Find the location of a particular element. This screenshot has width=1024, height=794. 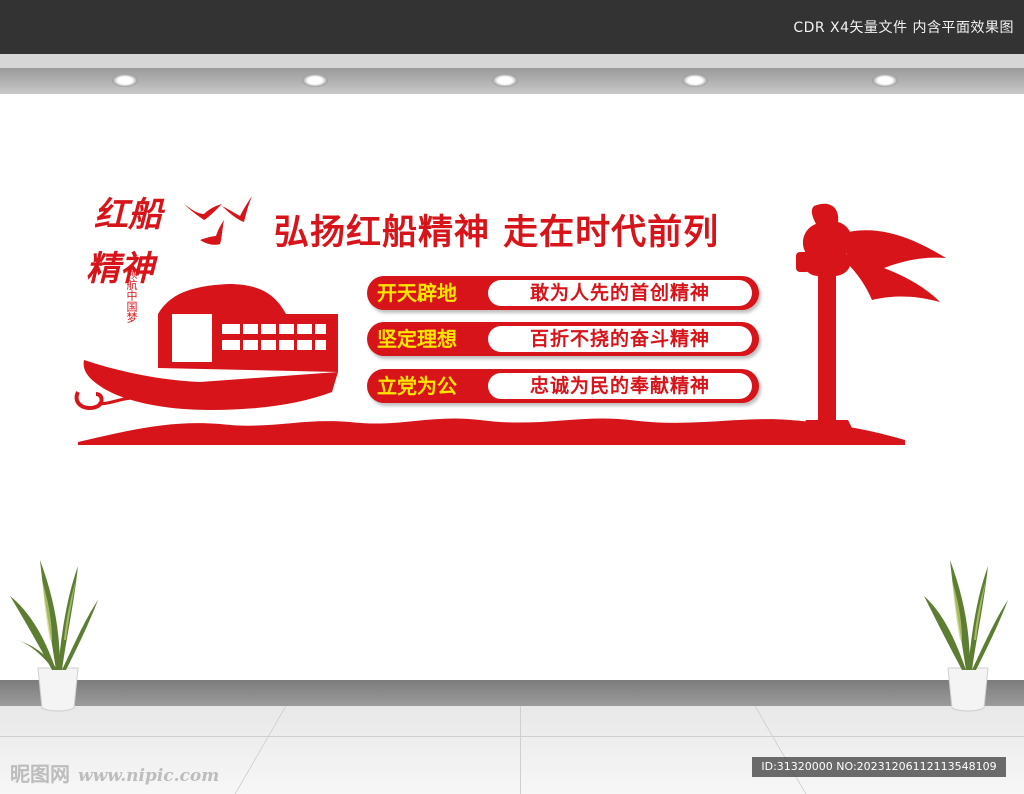

calligraphy-line-1: 红船 is located at coordinates (128, 215).